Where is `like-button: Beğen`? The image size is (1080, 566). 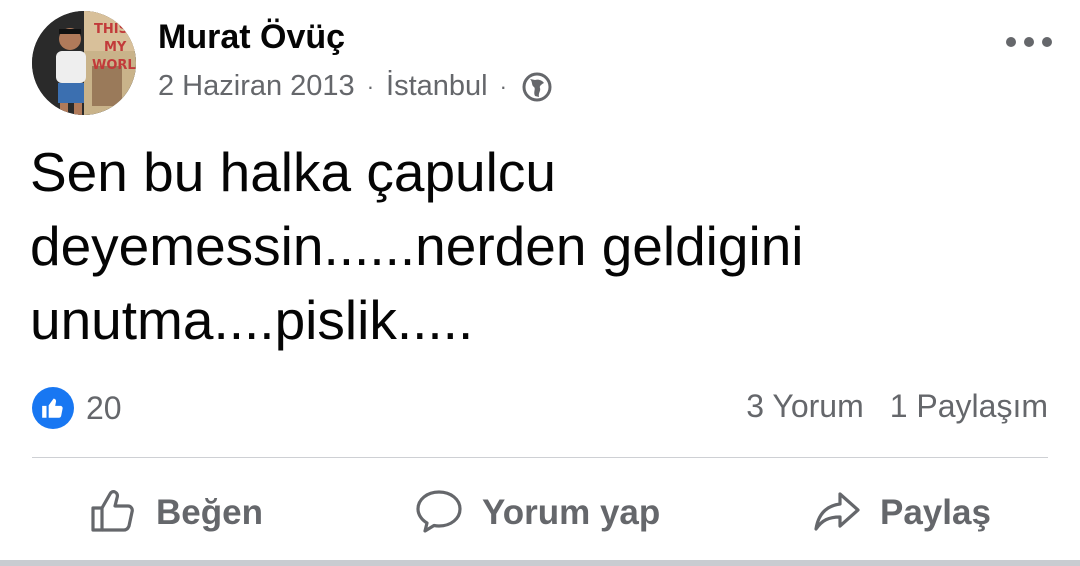
like-button: Beğen is located at coordinates (175, 513).